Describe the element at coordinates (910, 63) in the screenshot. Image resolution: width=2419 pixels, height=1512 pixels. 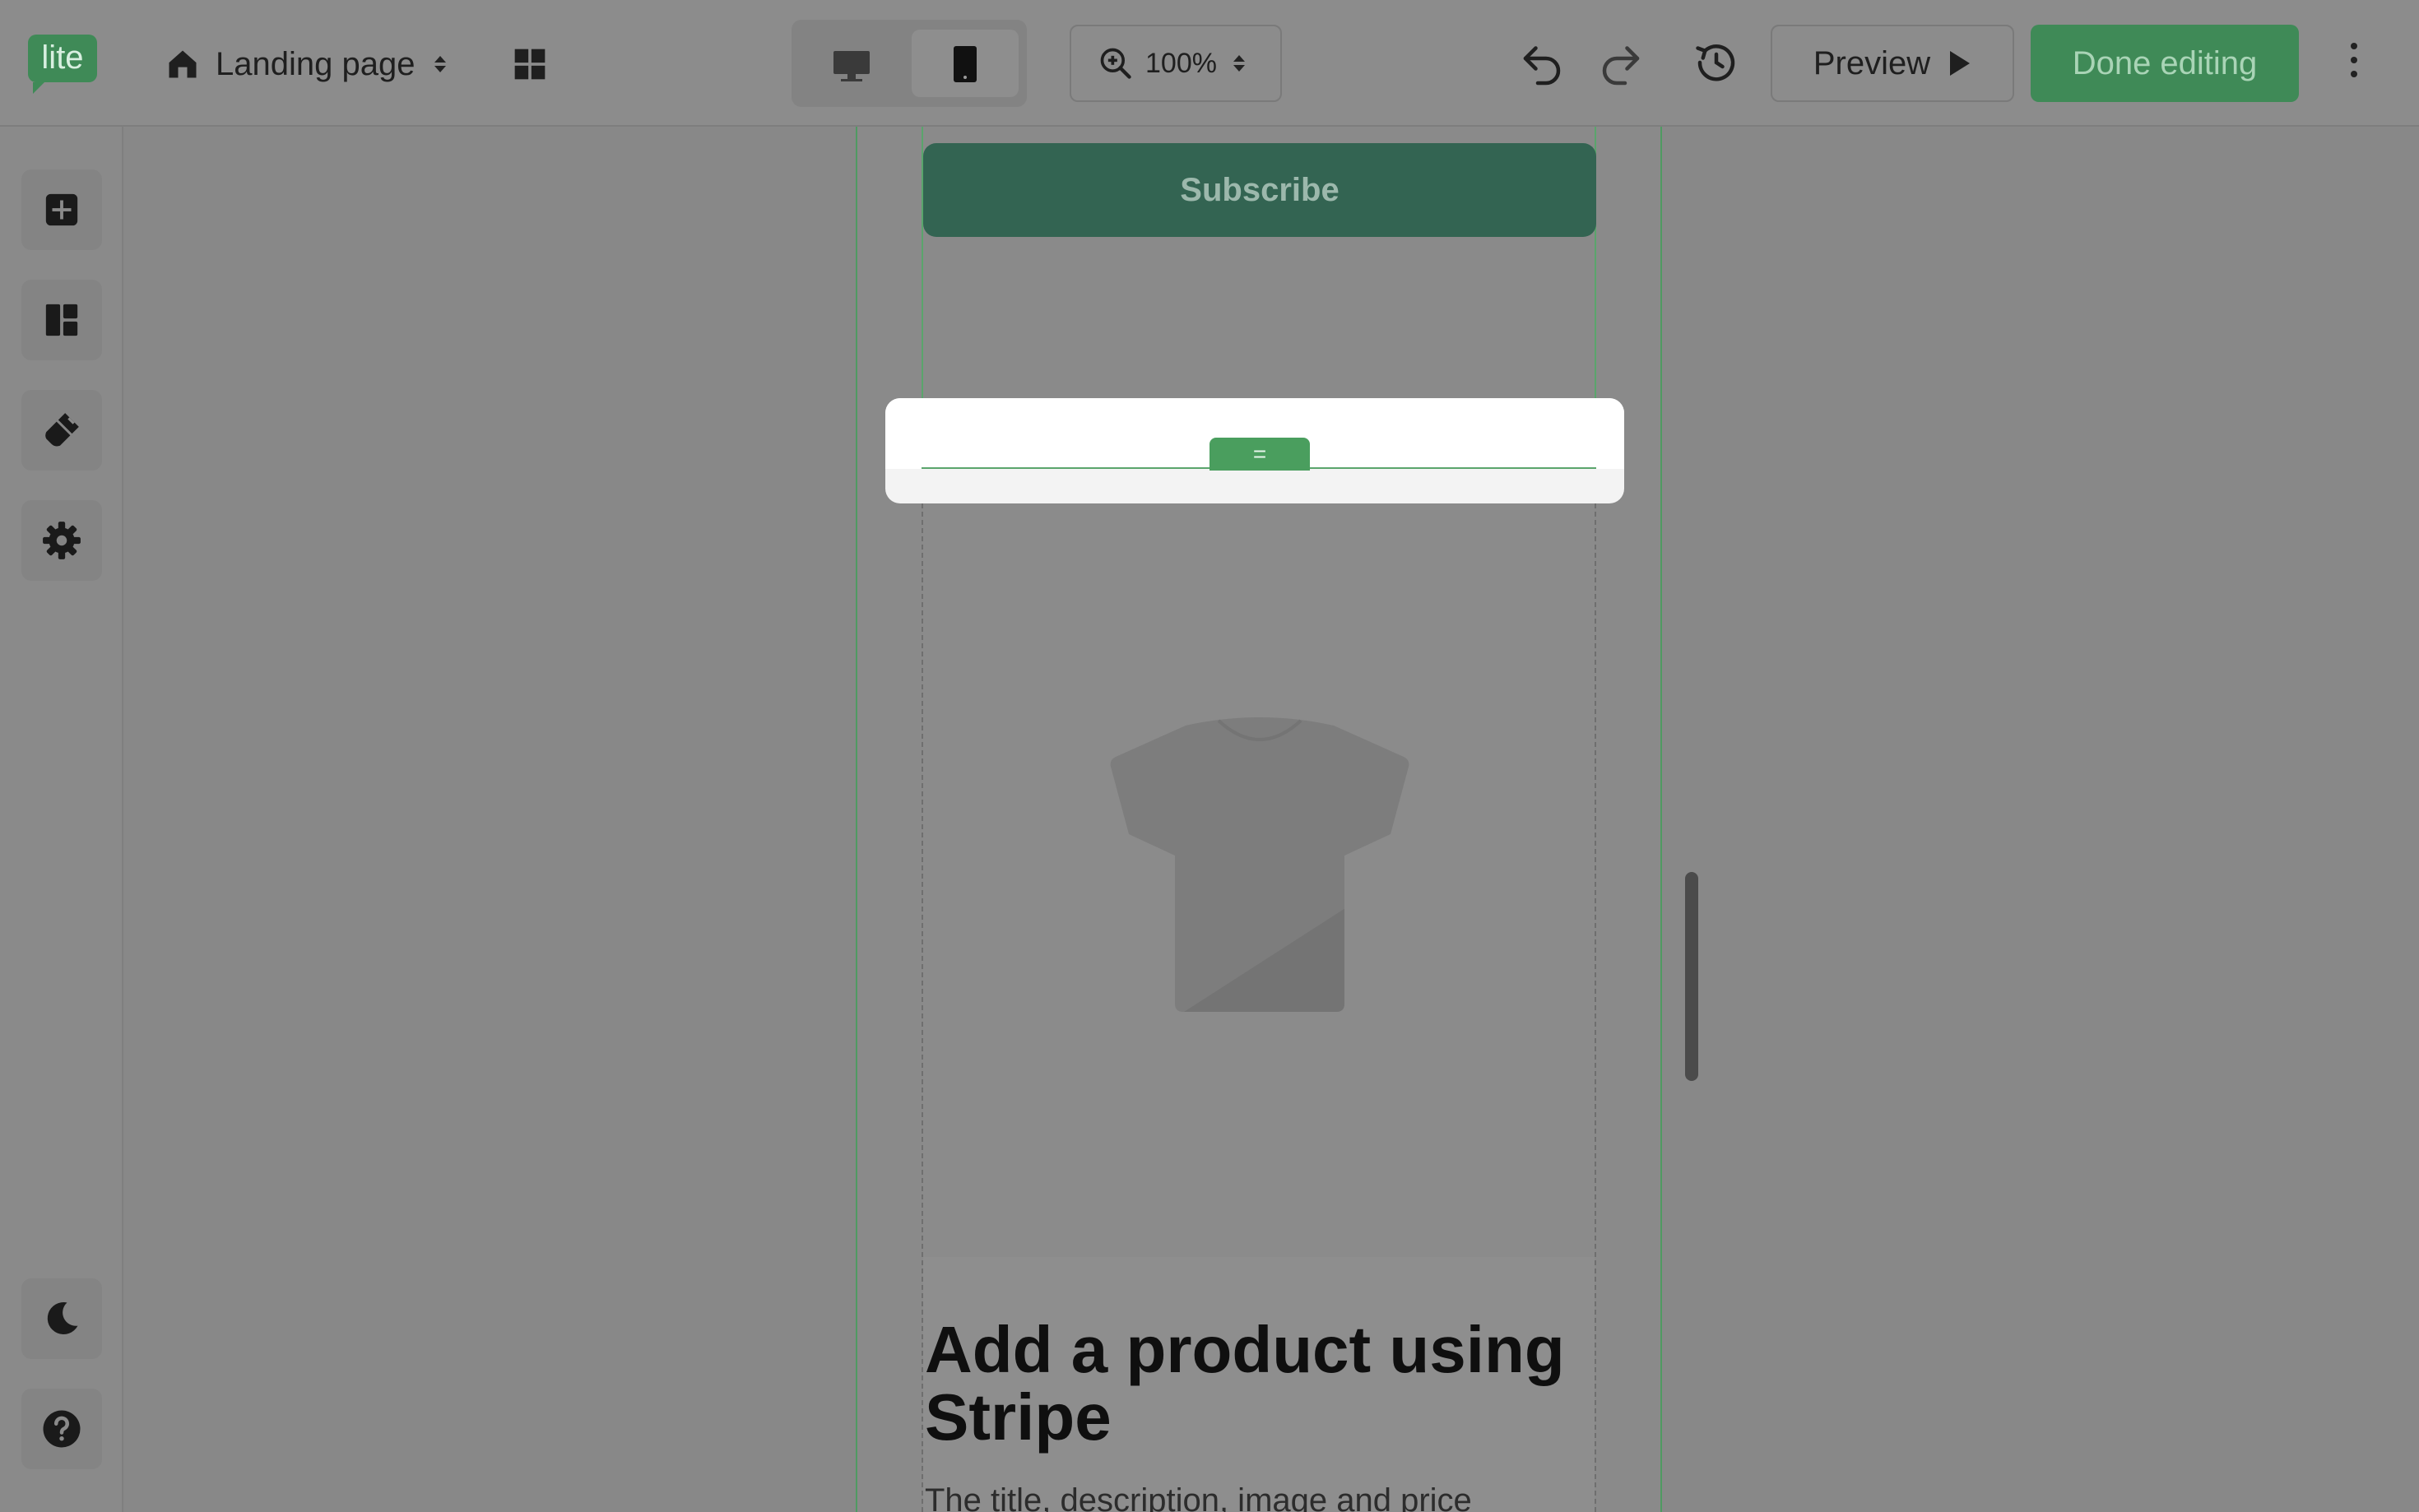
I see `device-toggle` at that location.